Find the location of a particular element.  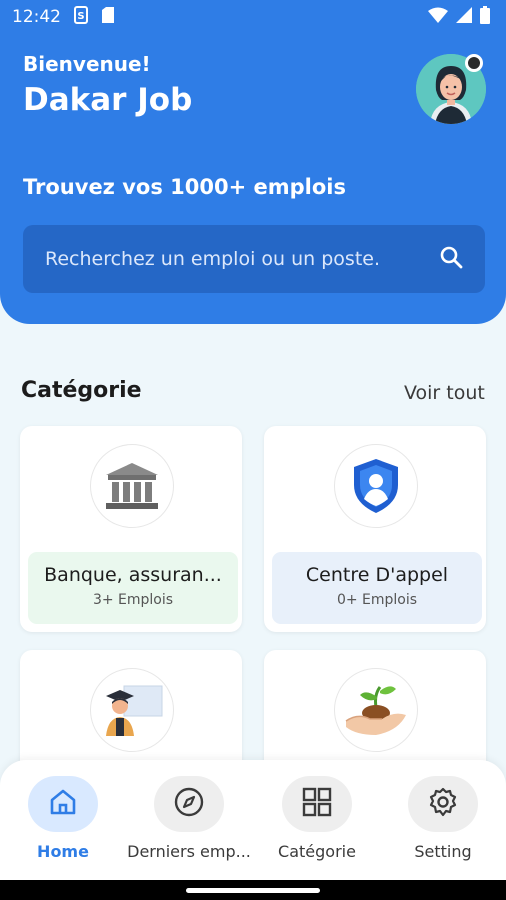

notification-dot is located at coordinates (474, 63).